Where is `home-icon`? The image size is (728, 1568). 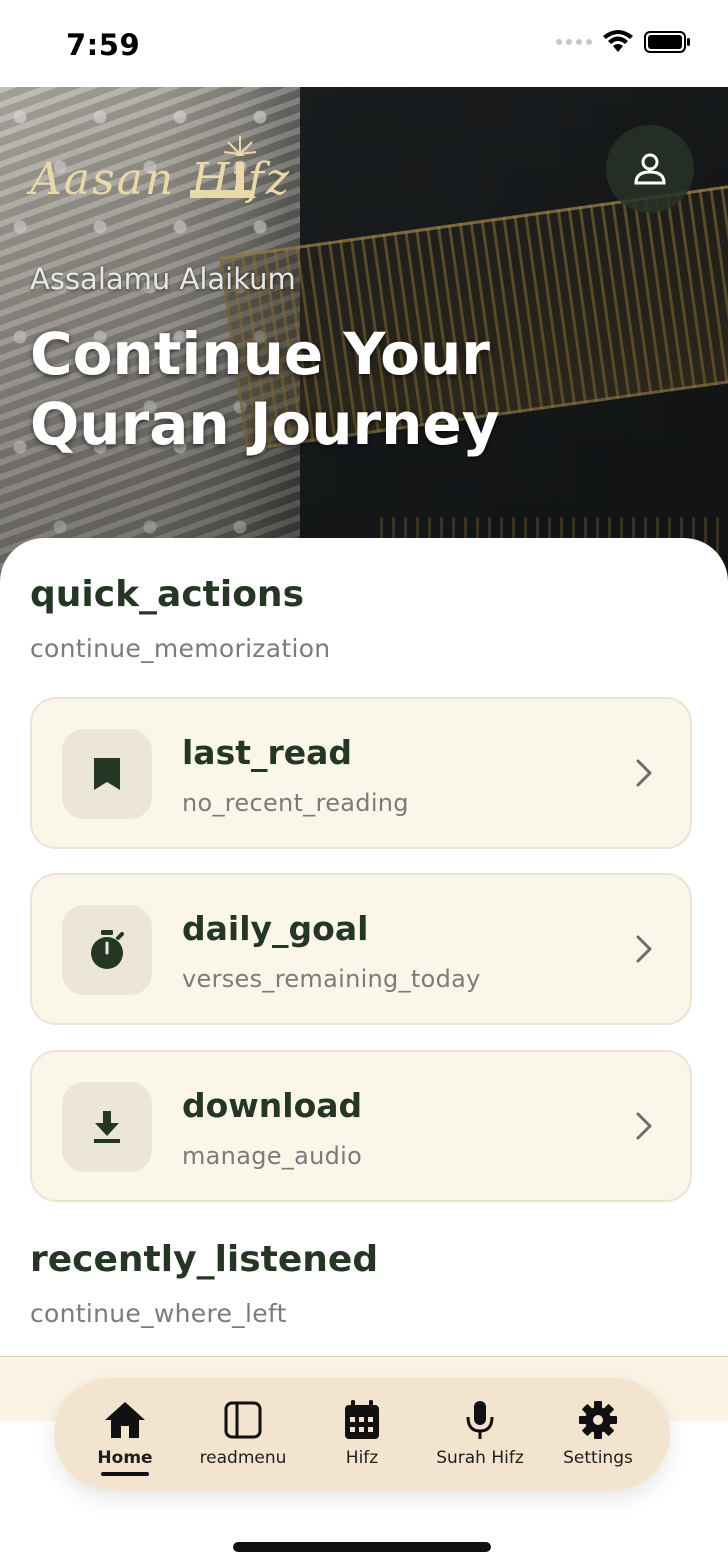
home-icon is located at coordinates (125, 1420).